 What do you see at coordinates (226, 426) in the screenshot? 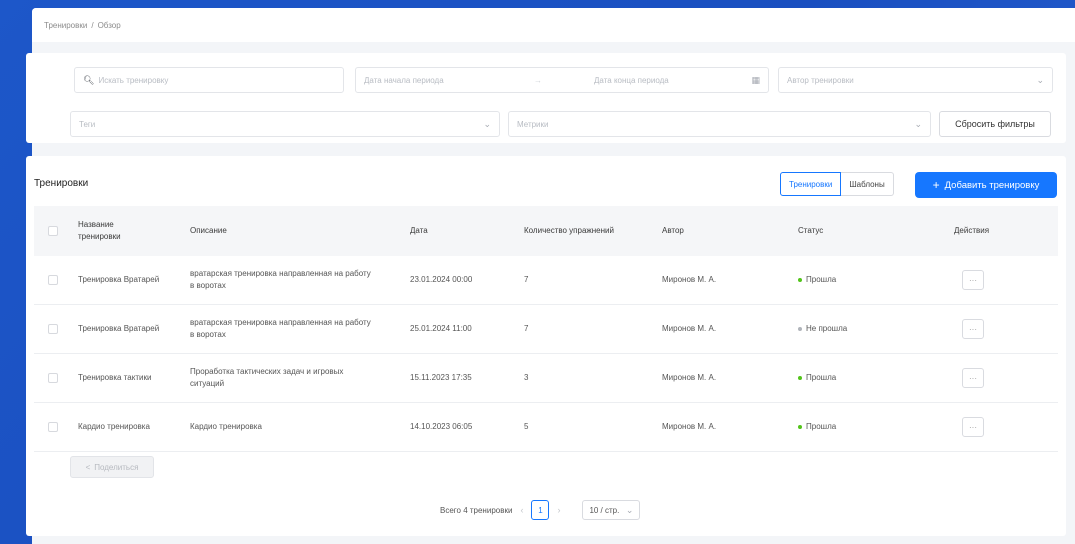
I see `row-description: Кардио тренировка` at bounding box center [226, 426].